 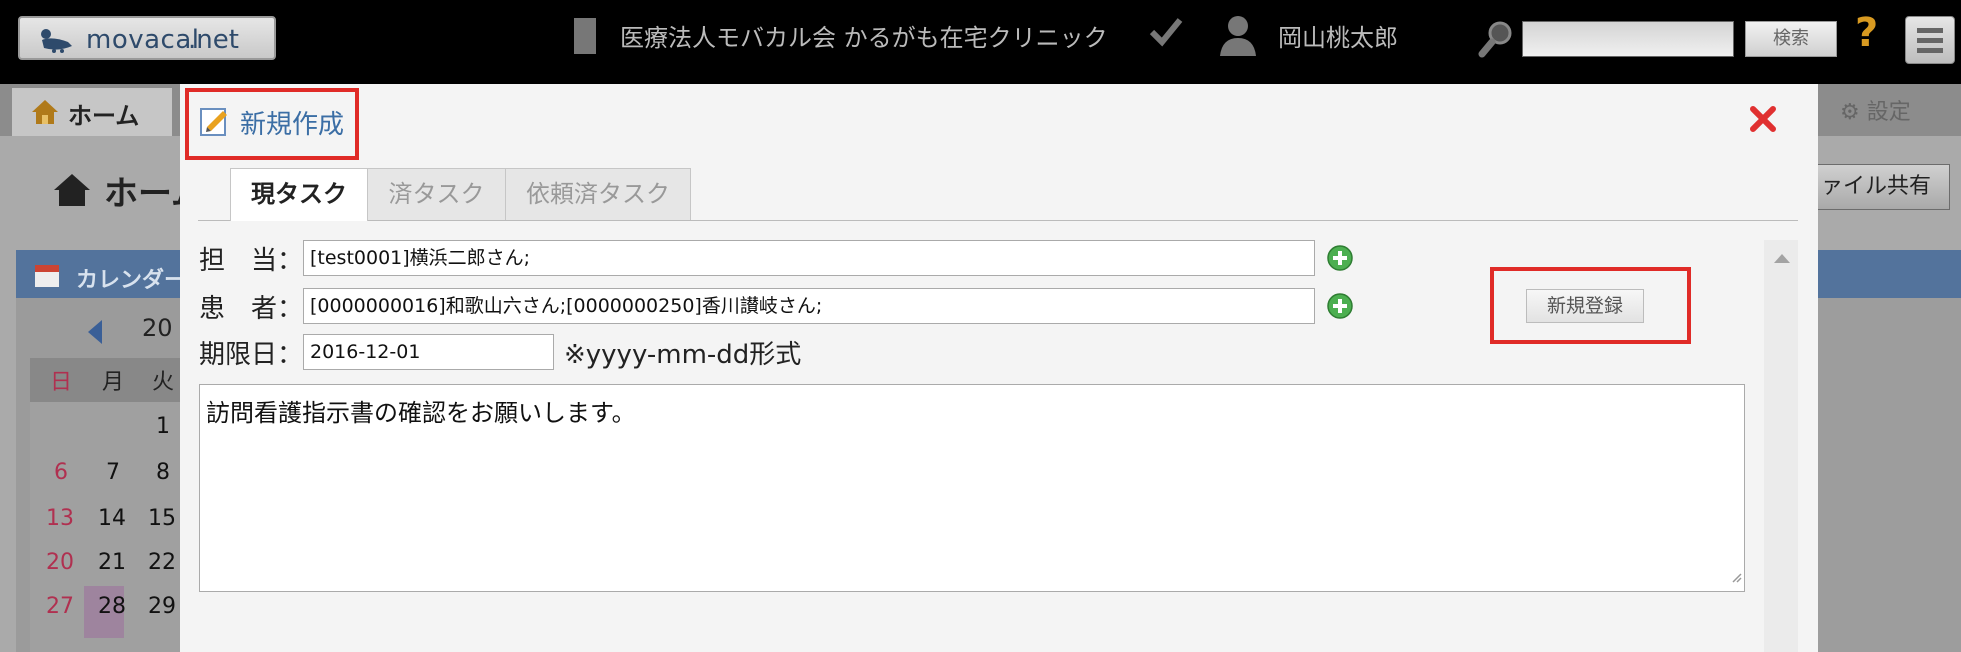 I want to click on calendar-day: 13, so click(x=60, y=518).